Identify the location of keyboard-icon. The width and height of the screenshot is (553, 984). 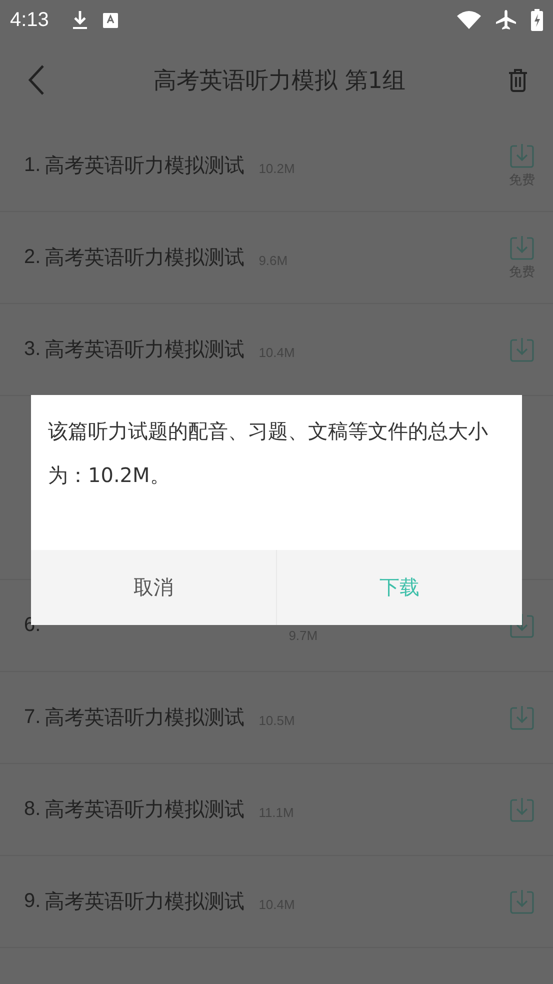
(110, 20).